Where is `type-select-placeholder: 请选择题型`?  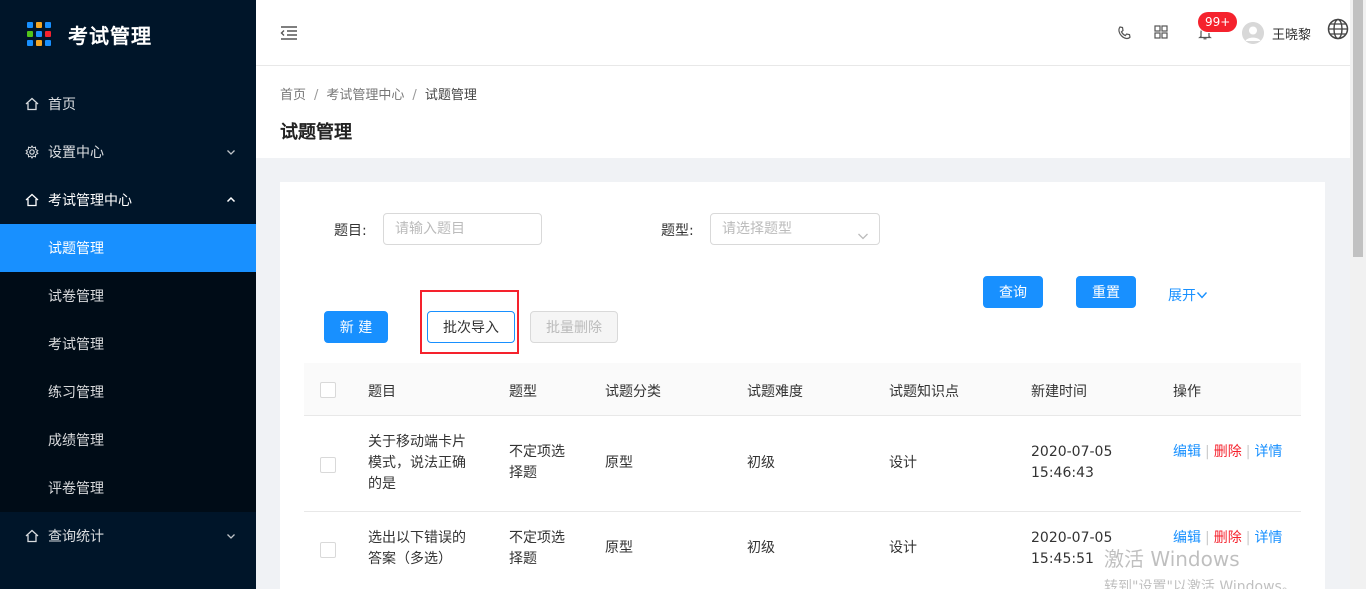 type-select-placeholder: 请选择题型 is located at coordinates (757, 229).